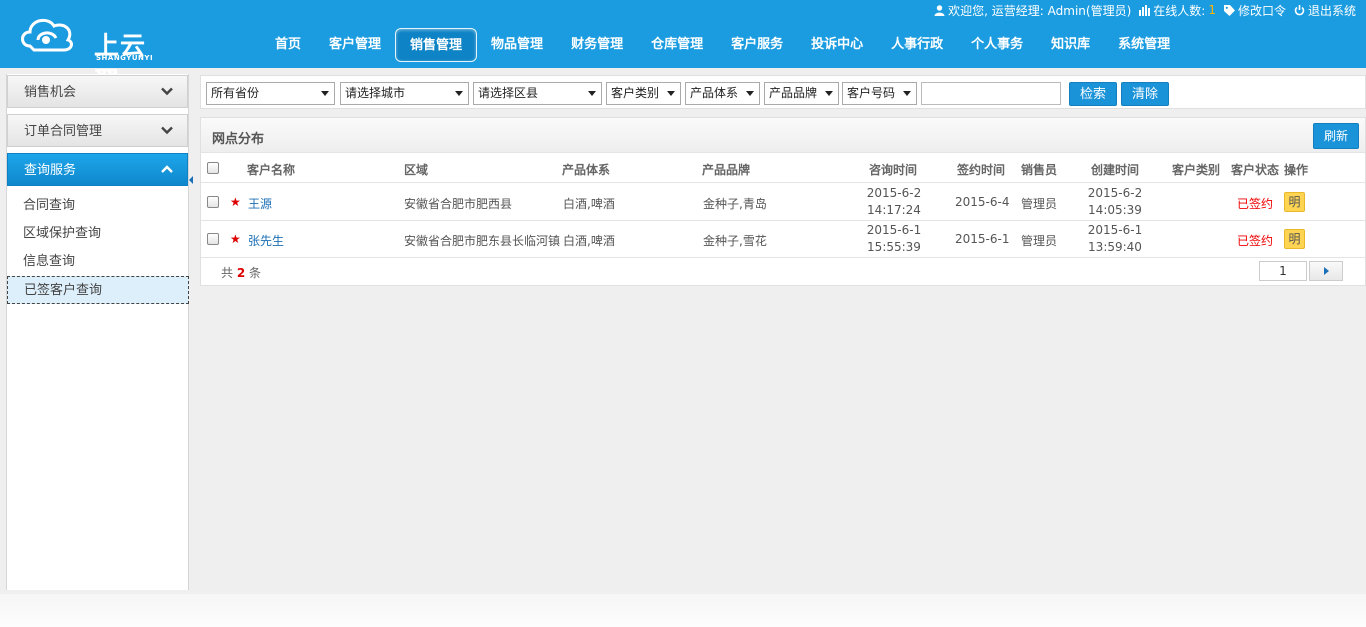 The image size is (1366, 627). Describe the element at coordinates (894, 193) in the screenshot. I see `consult-date: 2015-6-2` at that location.